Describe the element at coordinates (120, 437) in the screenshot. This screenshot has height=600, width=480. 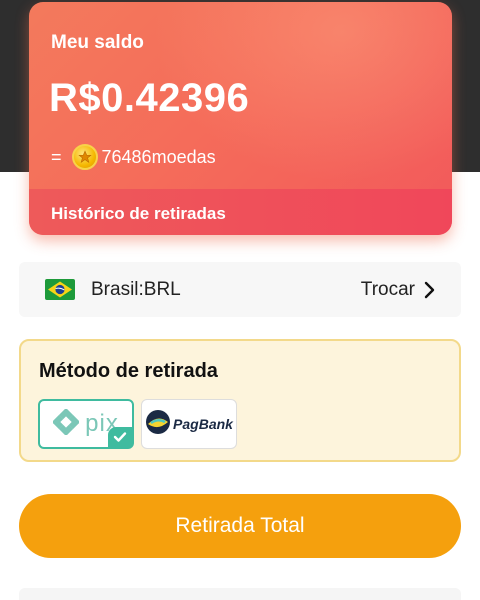
I see `check-icon` at that location.